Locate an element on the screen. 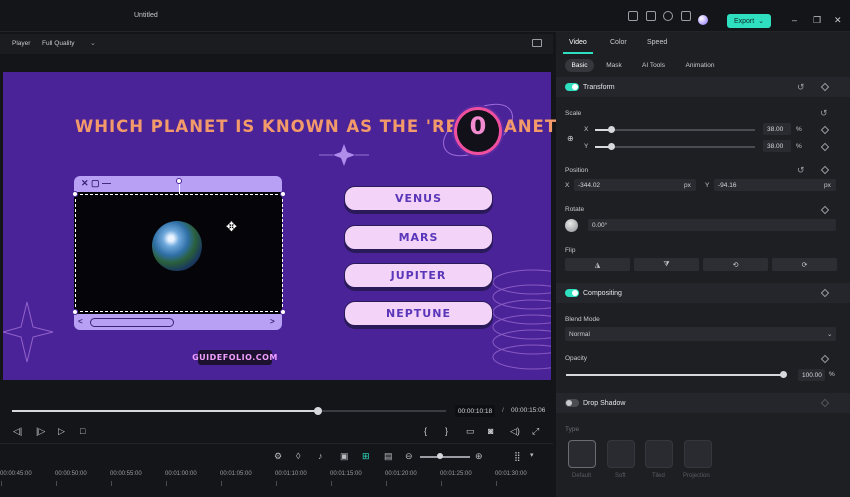 This screenshot has width=850, height=497. monitor-icon is located at coordinates (633, 16).